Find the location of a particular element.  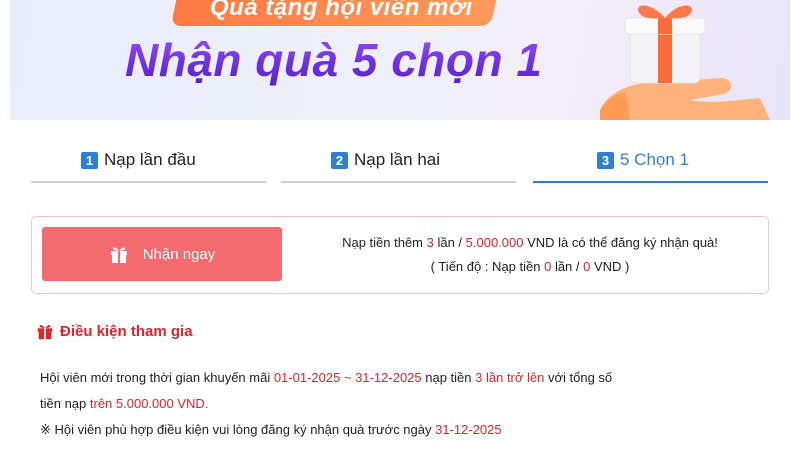

conditions-title: Điều kiện tham gia is located at coordinates (126, 331).